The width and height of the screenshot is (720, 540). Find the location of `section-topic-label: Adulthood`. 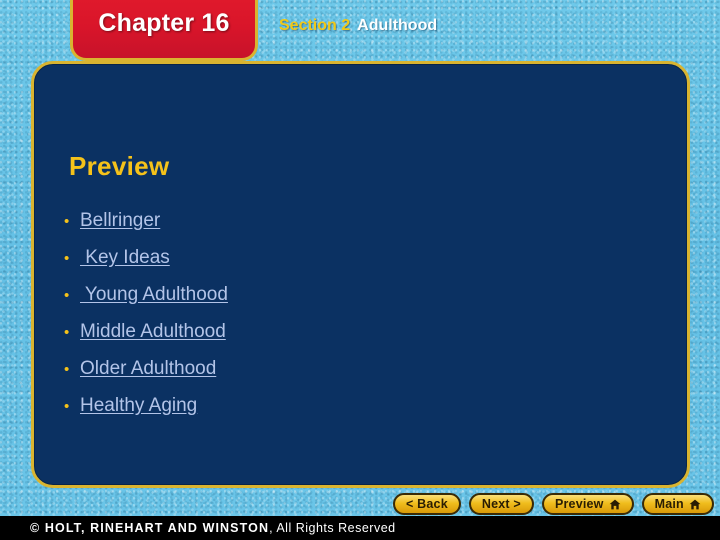

section-topic-label: Adulthood is located at coordinates (397, 25).